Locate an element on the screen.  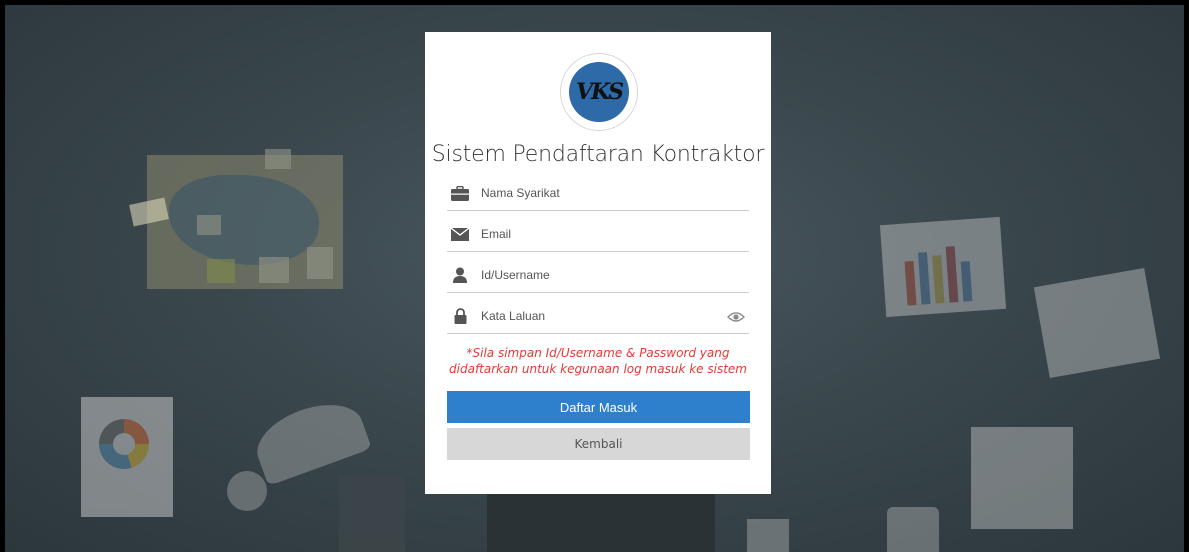
eye-icon is located at coordinates (736, 316).